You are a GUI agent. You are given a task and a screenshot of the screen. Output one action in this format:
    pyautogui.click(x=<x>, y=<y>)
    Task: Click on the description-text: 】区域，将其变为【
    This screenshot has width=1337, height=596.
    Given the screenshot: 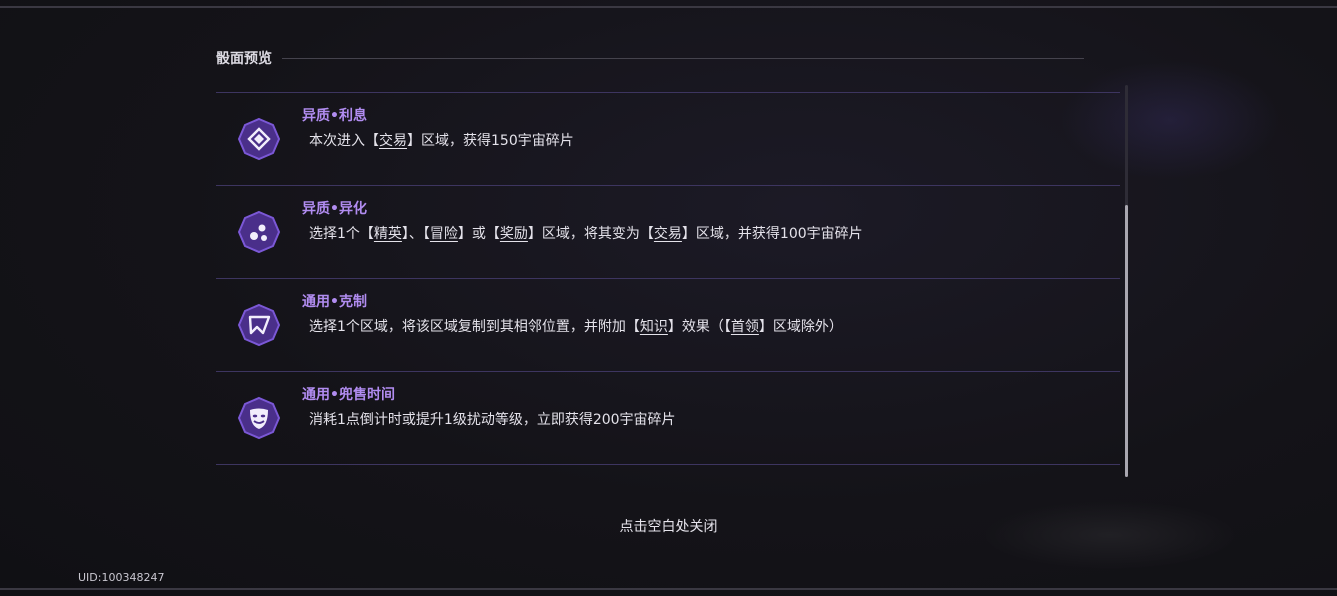 What is the action you would take?
    pyautogui.click(x=590, y=234)
    